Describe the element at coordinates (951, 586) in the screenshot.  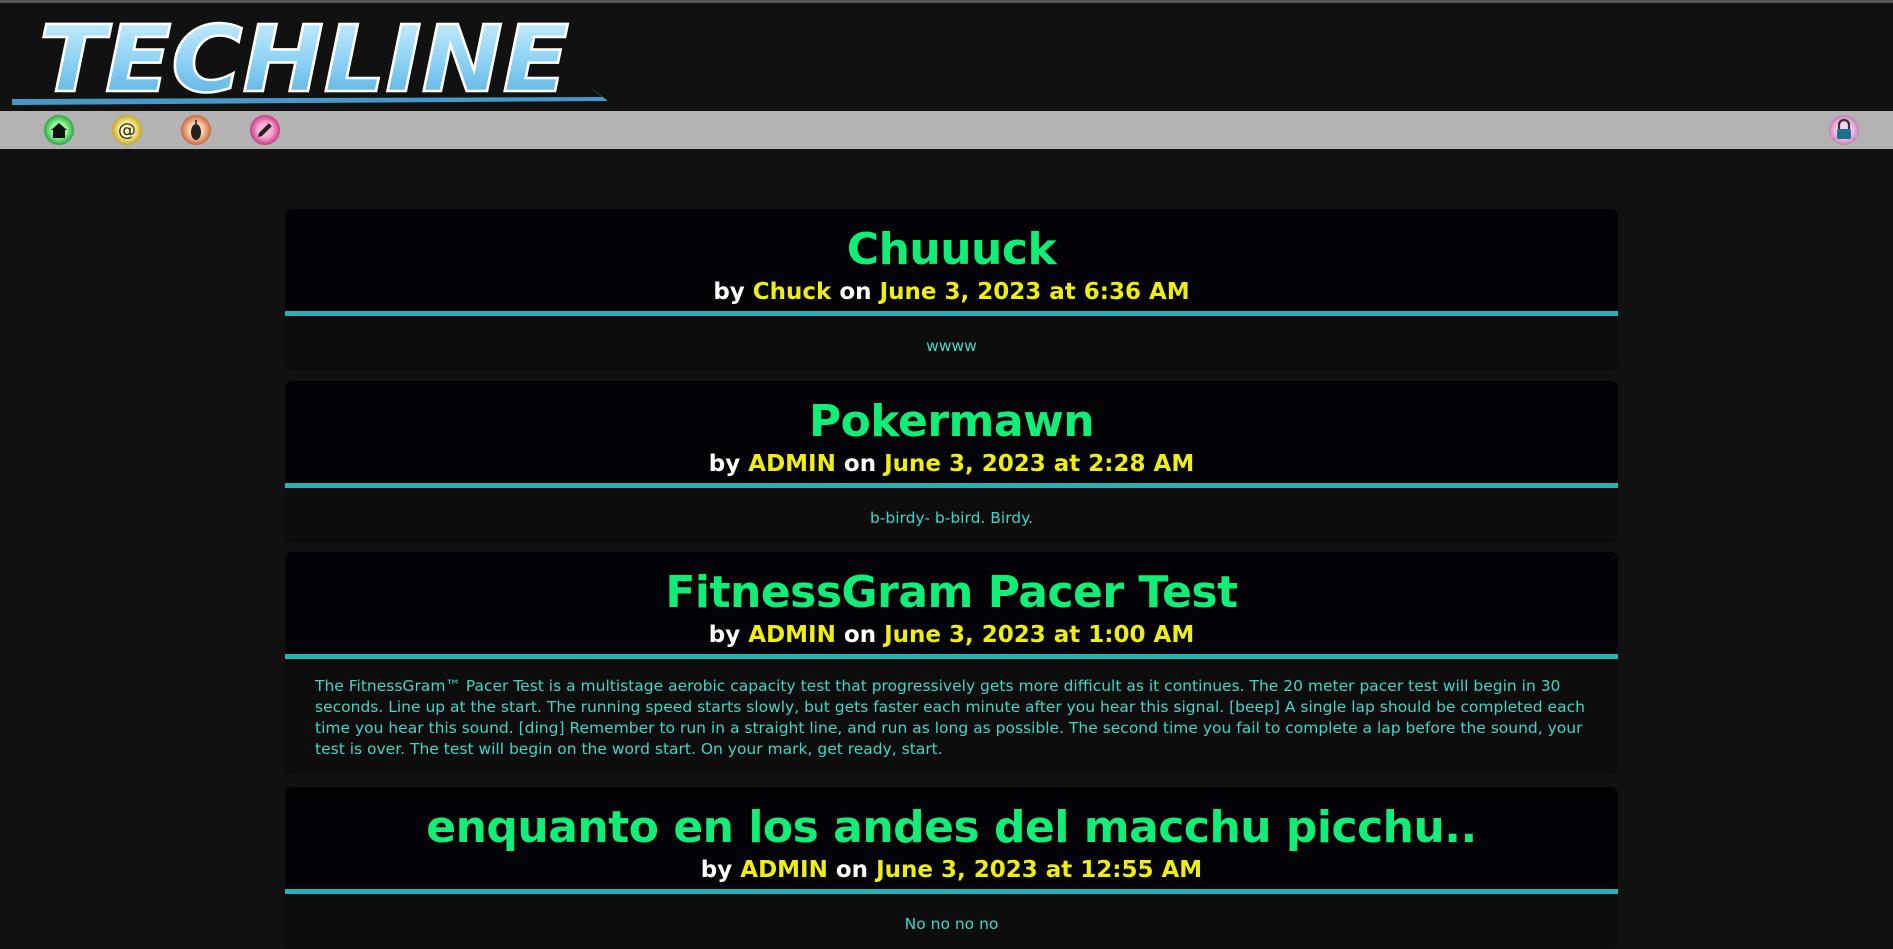
I see `post-title: FitnessGram Pacer Test` at that location.